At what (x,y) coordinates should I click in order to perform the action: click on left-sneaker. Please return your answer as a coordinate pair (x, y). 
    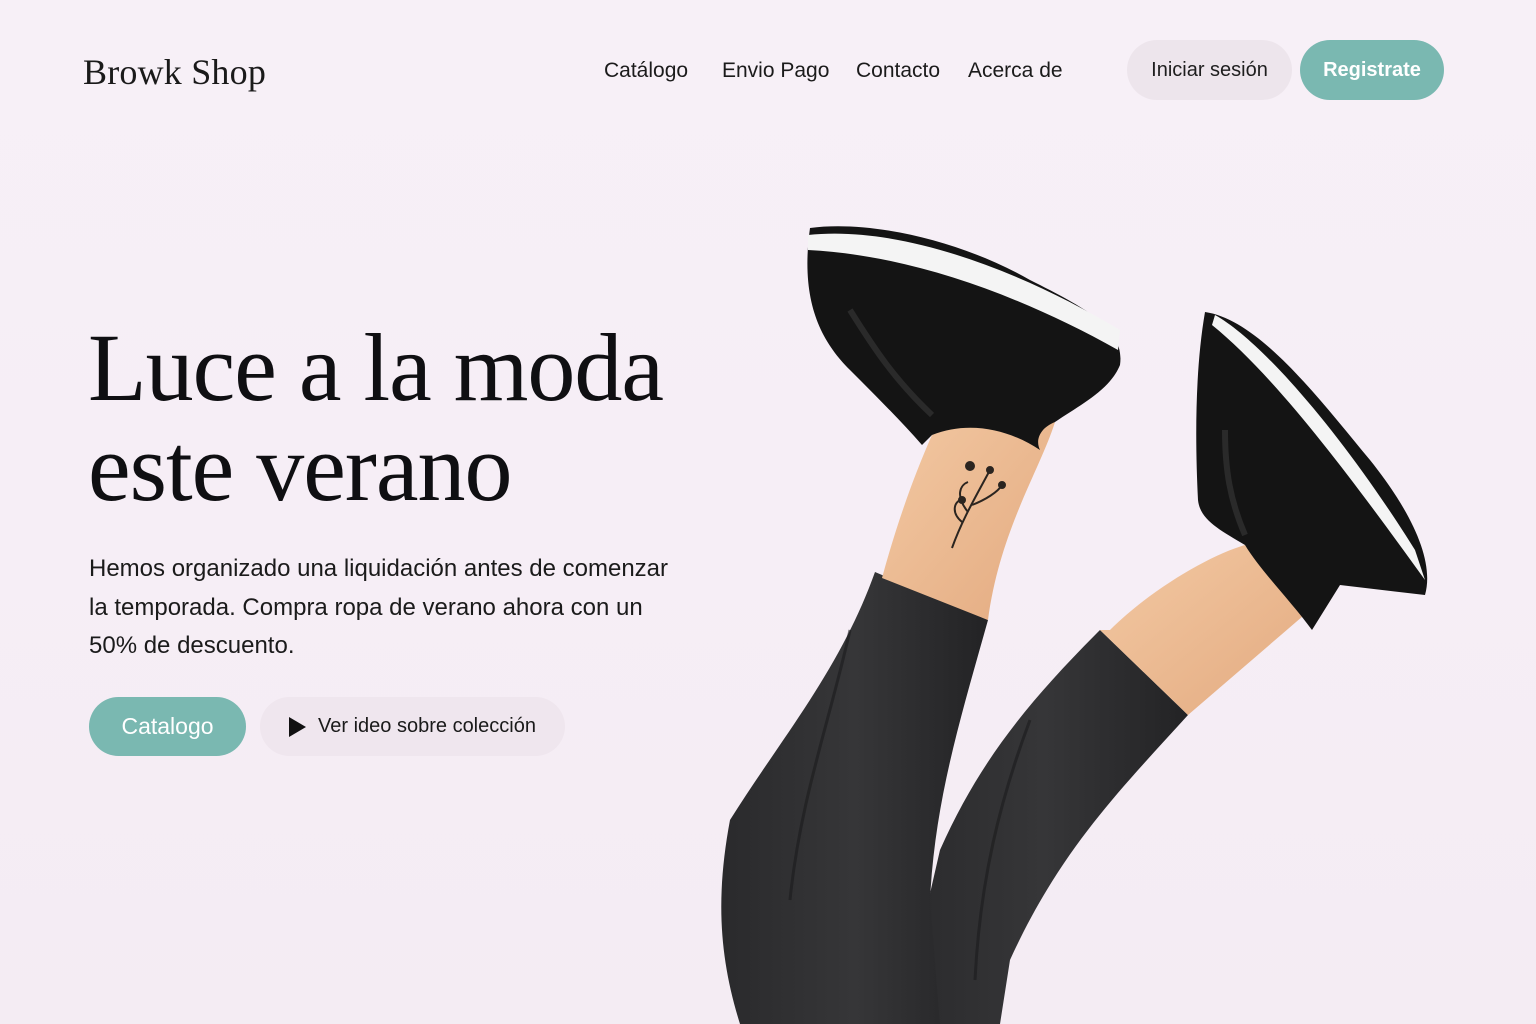
    Looking at the image, I should click on (964, 338).